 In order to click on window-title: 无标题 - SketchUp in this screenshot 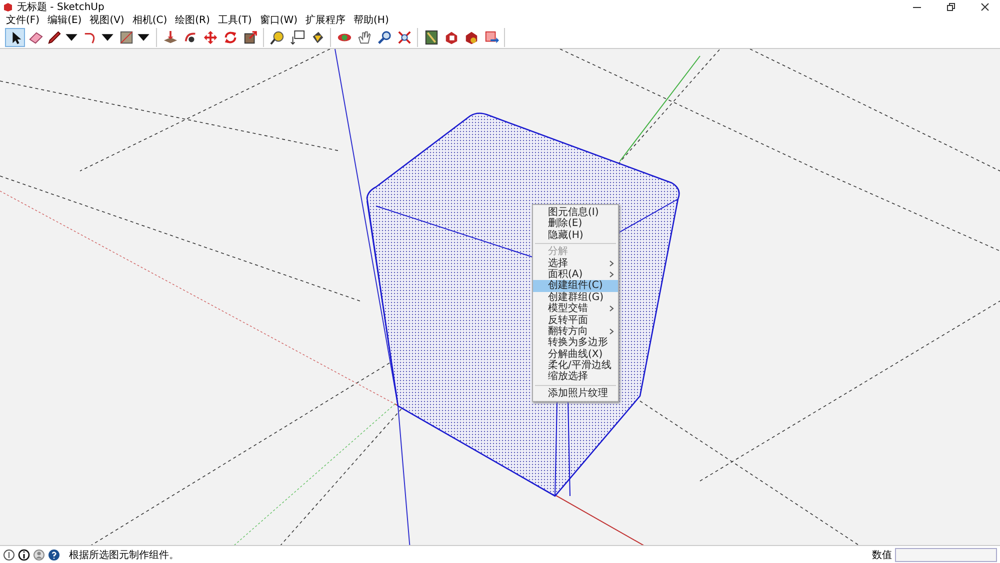, I will do `click(61, 7)`.